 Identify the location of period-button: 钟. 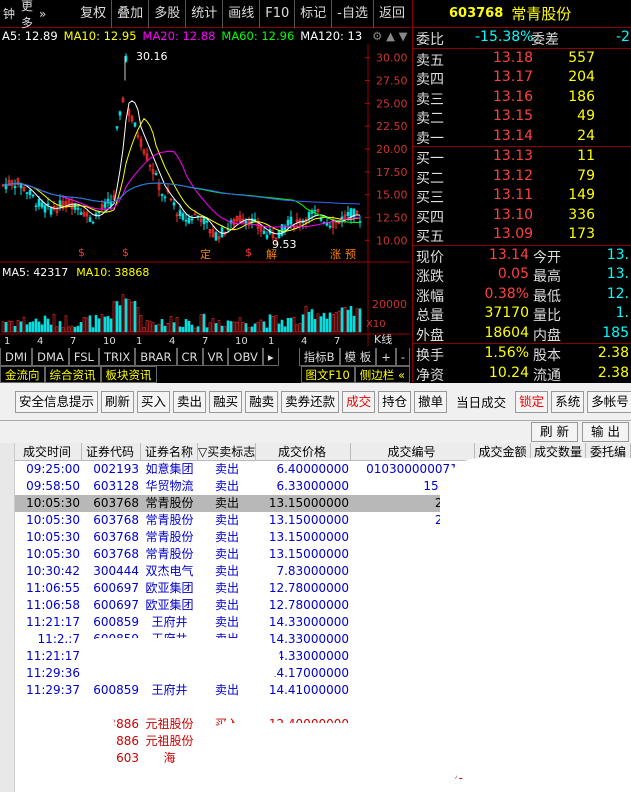
(9, 13).